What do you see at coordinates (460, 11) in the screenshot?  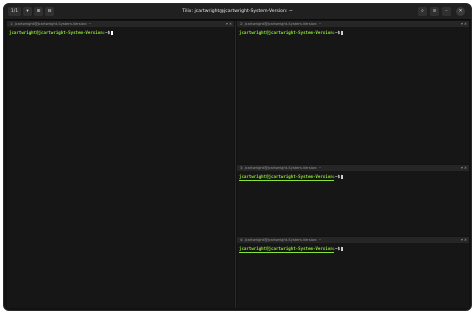 I see `close-icon: ✕` at bounding box center [460, 11].